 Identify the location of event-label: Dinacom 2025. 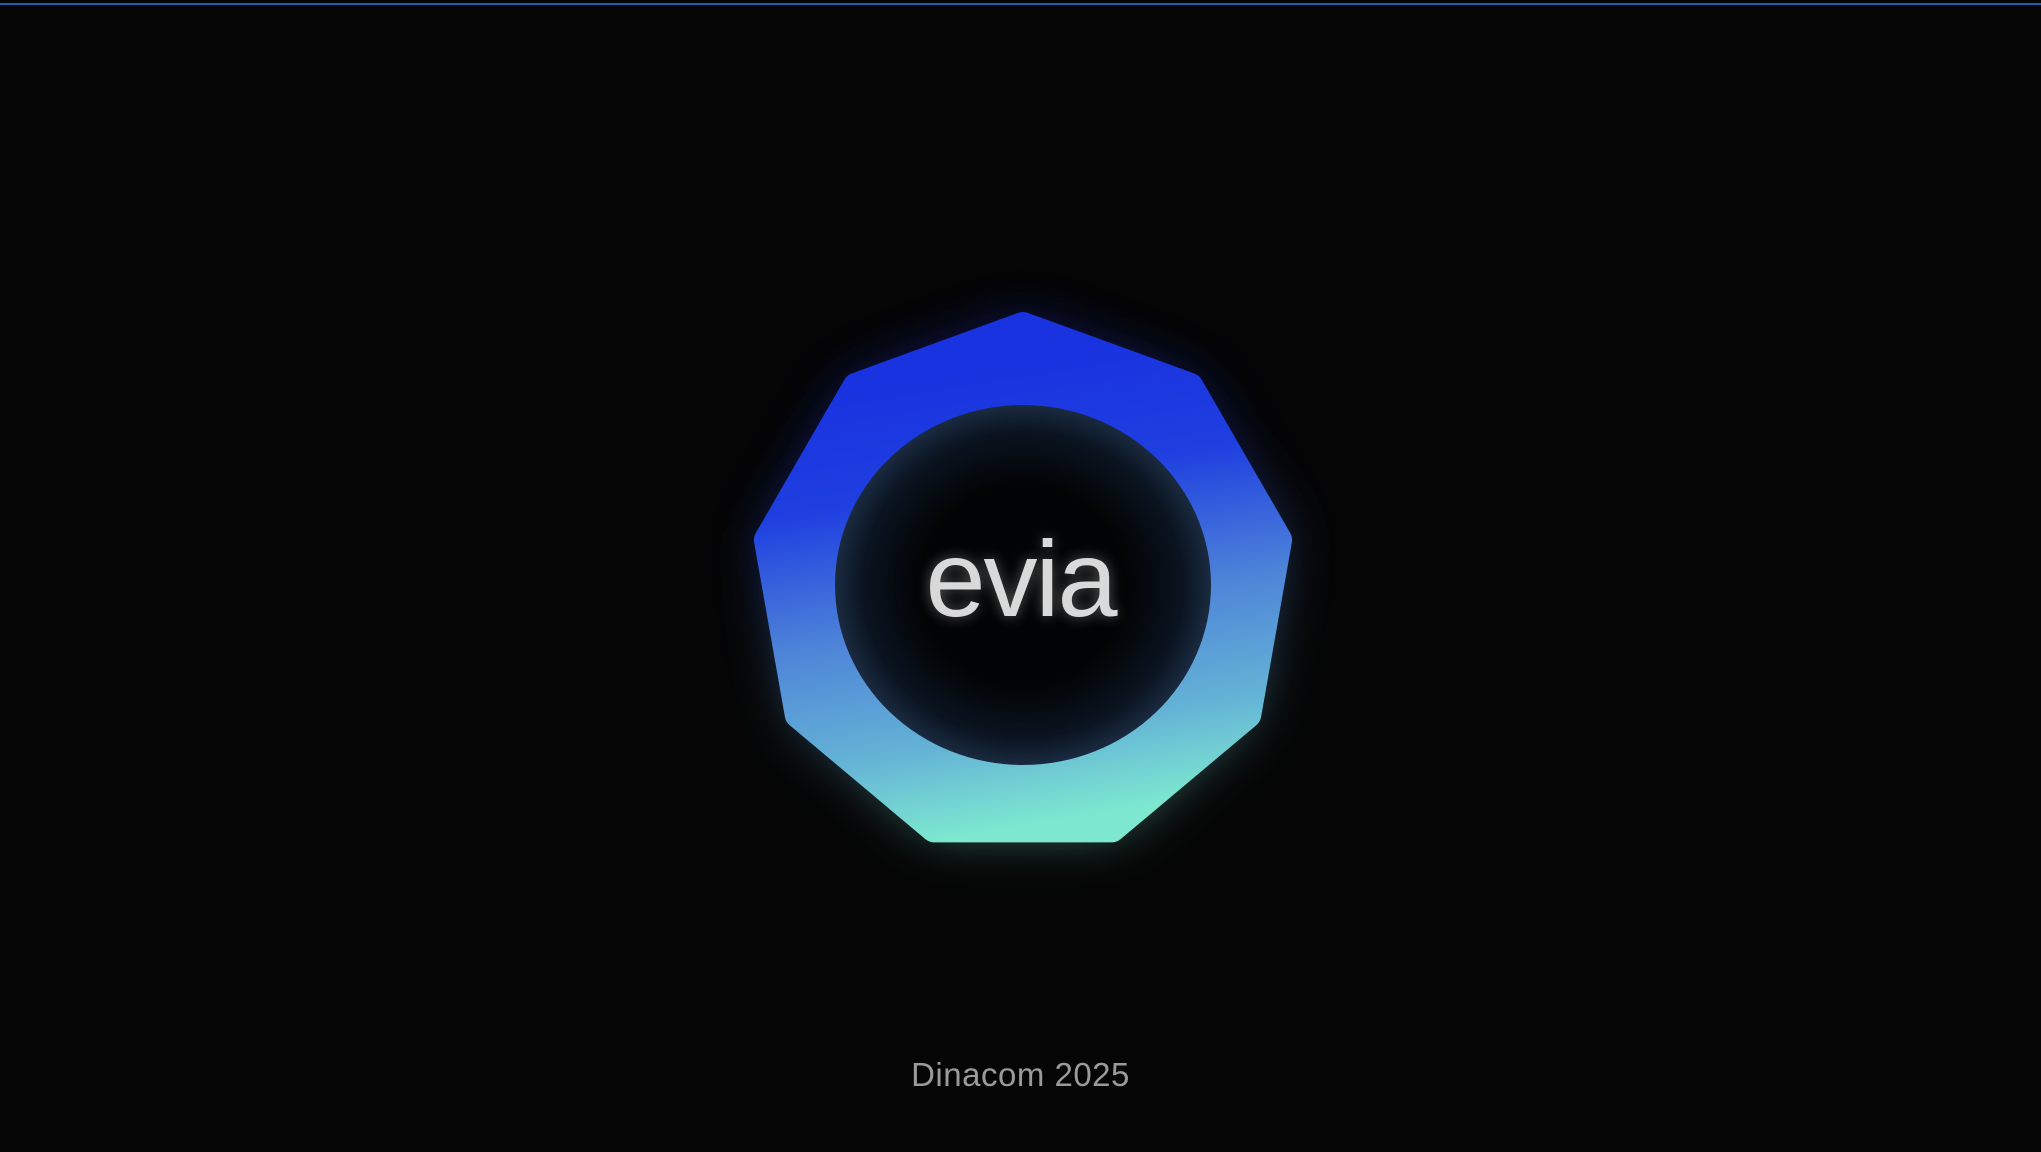
(1020, 1074).